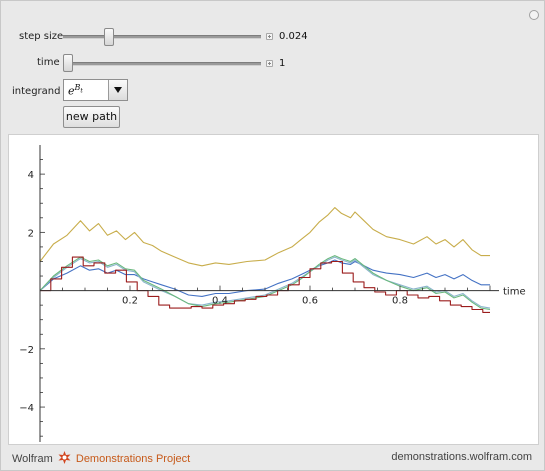 This screenshot has height=471, width=545. Describe the element at coordinates (400, 301) in the screenshot. I see `x-tick-label: 0.8` at that location.